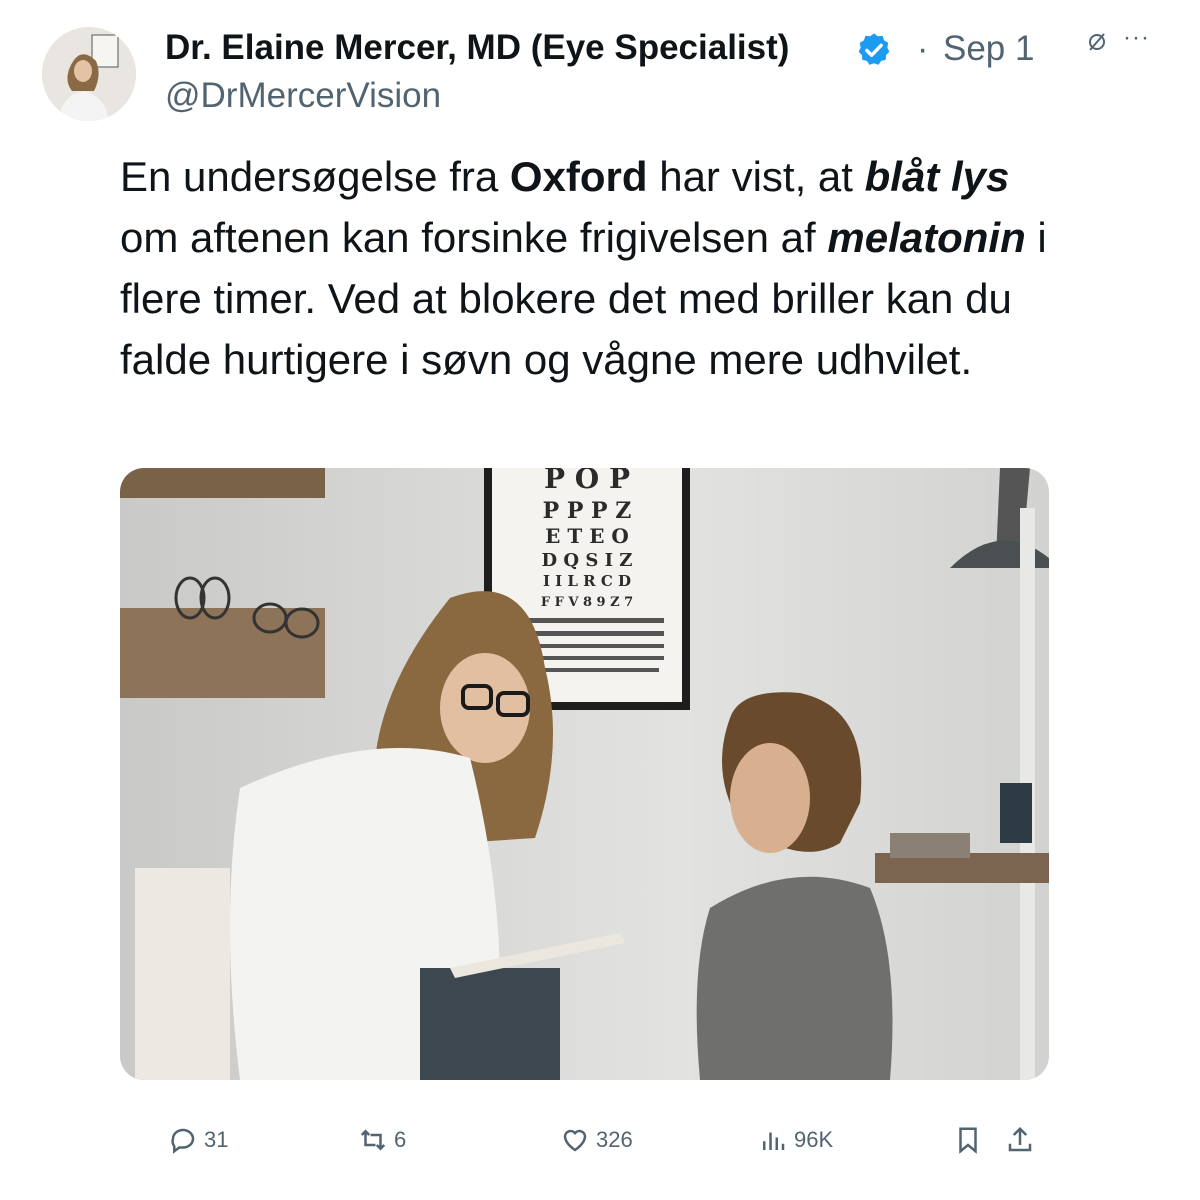 This screenshot has height=1200, width=1200. I want to click on heart-icon, so click(575, 1140).